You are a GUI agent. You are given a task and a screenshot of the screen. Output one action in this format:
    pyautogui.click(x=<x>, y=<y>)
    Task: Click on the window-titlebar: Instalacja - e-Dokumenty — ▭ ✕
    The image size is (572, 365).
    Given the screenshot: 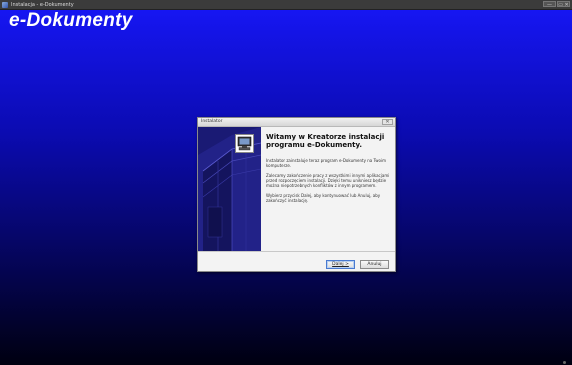 What is the action you would take?
    pyautogui.click(x=286, y=5)
    